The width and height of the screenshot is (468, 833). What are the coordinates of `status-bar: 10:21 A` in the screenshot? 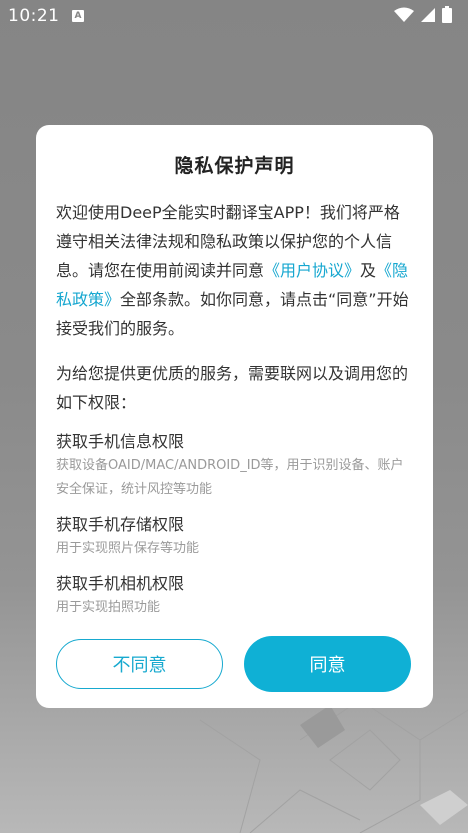 It's located at (234, 17).